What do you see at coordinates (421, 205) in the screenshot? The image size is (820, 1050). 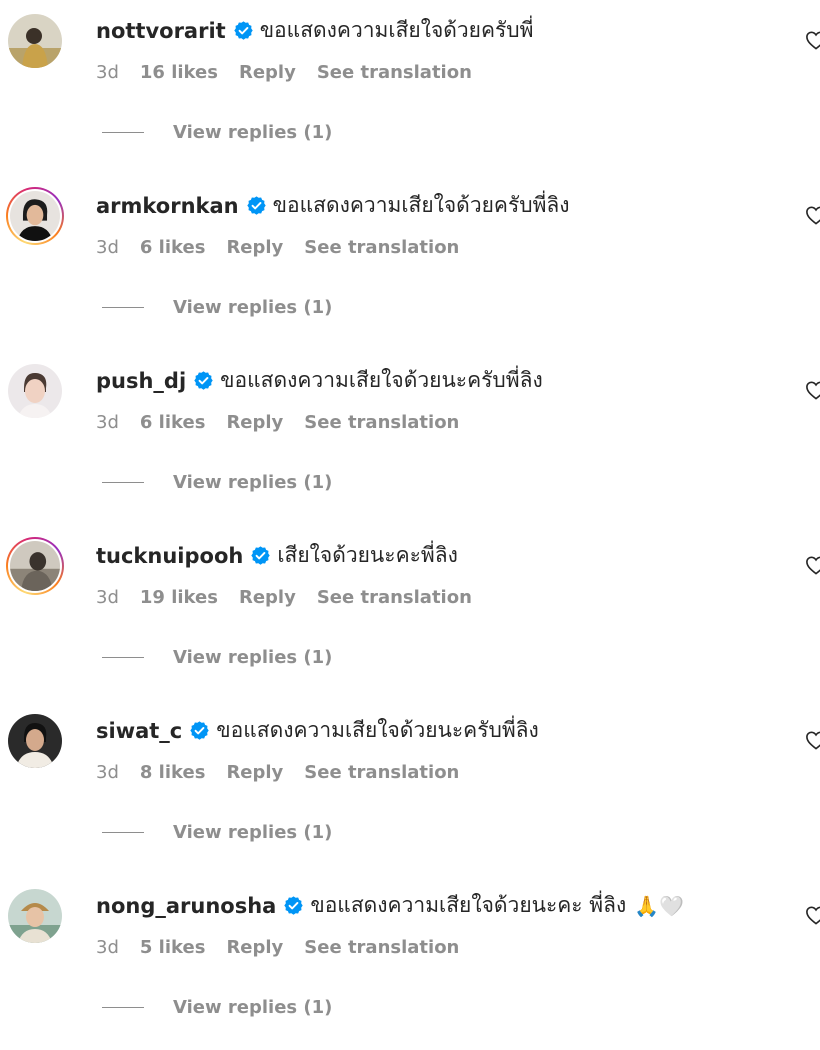 I see `comment-text: ขอแสดงความเสียใจด้วยครับพี่ลิง` at bounding box center [421, 205].